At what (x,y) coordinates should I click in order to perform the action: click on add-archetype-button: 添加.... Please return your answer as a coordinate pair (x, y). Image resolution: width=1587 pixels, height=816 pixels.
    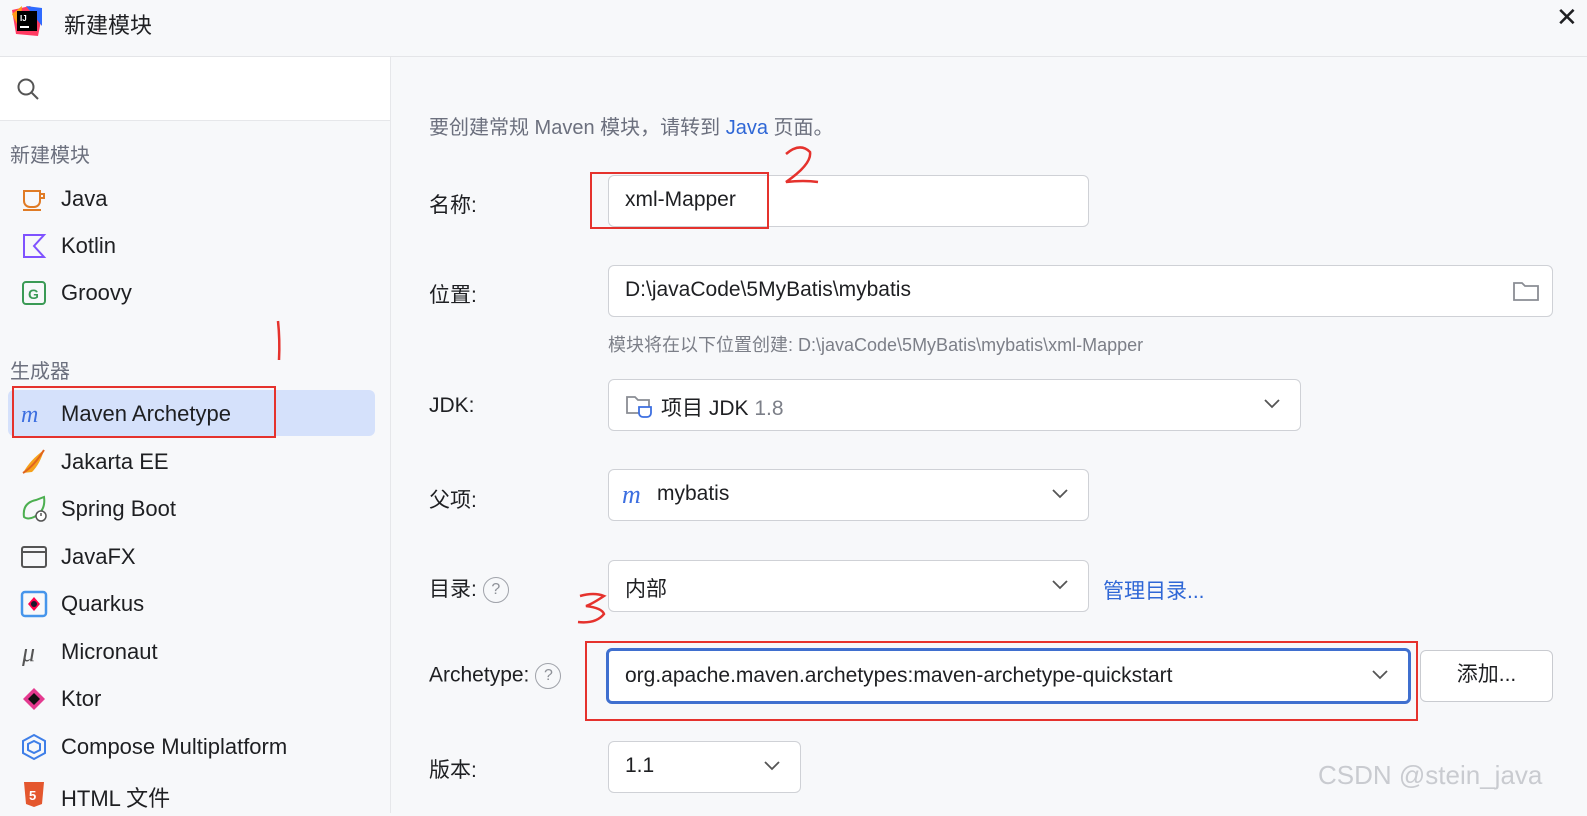
    Looking at the image, I should click on (1486, 676).